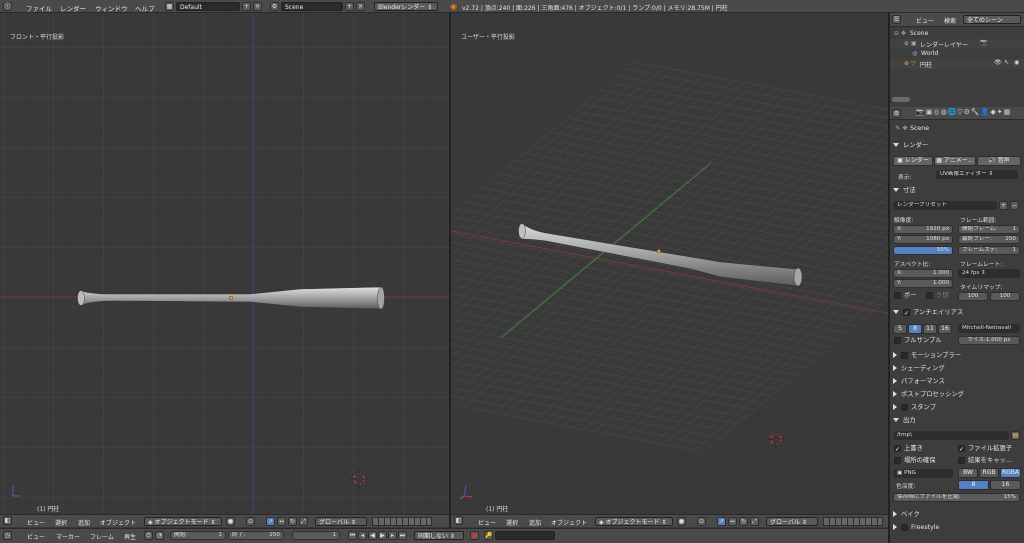 This screenshot has height=543, width=1024. What do you see at coordinates (303, 521) in the screenshot?
I see `scale-icon: ⤢` at bounding box center [303, 521].